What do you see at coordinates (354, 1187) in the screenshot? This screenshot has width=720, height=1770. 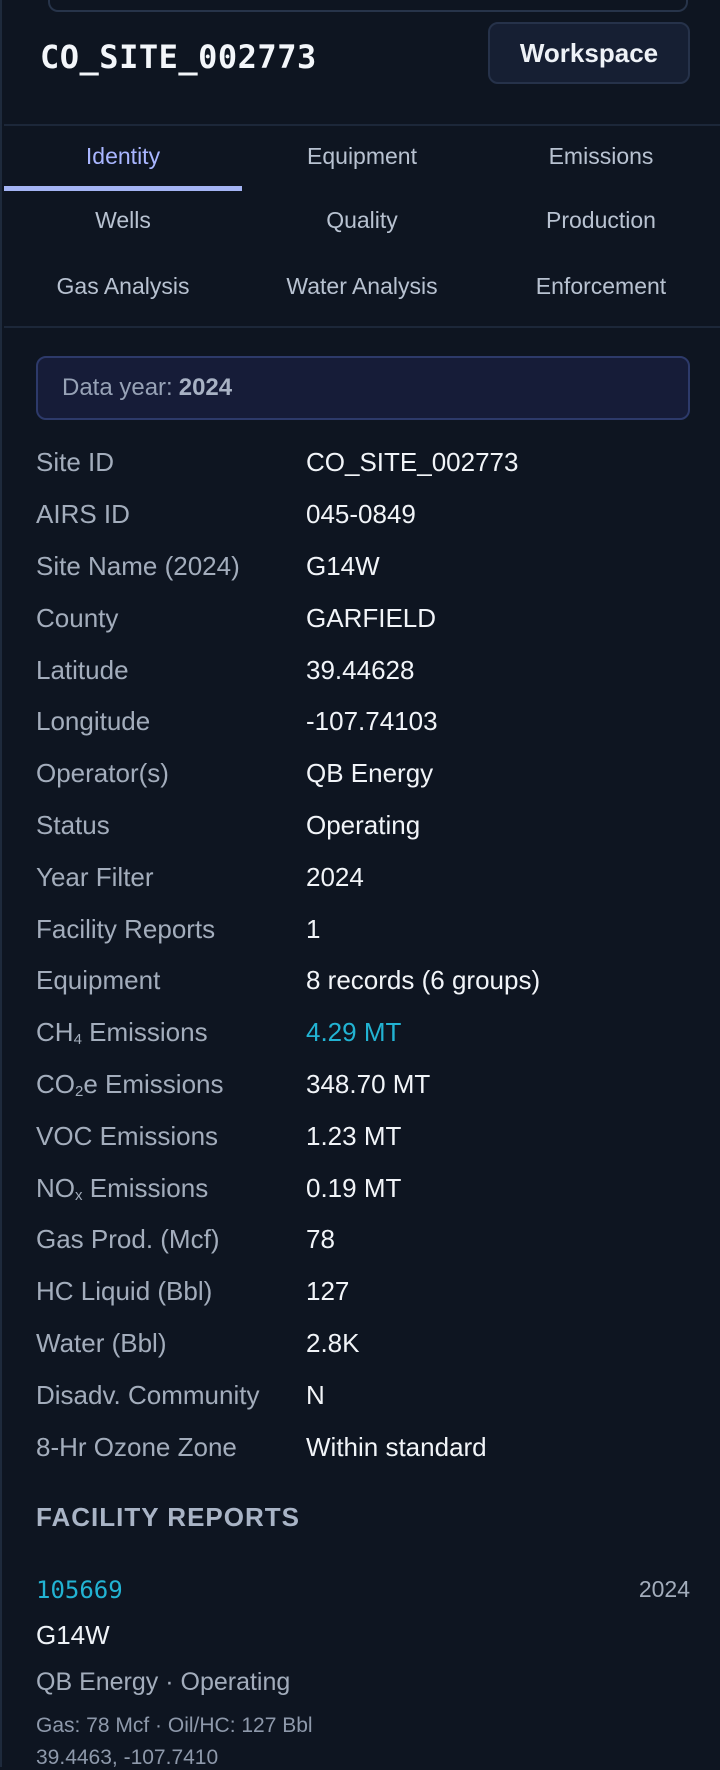 I see `field-value: 0.19 MT` at bounding box center [354, 1187].